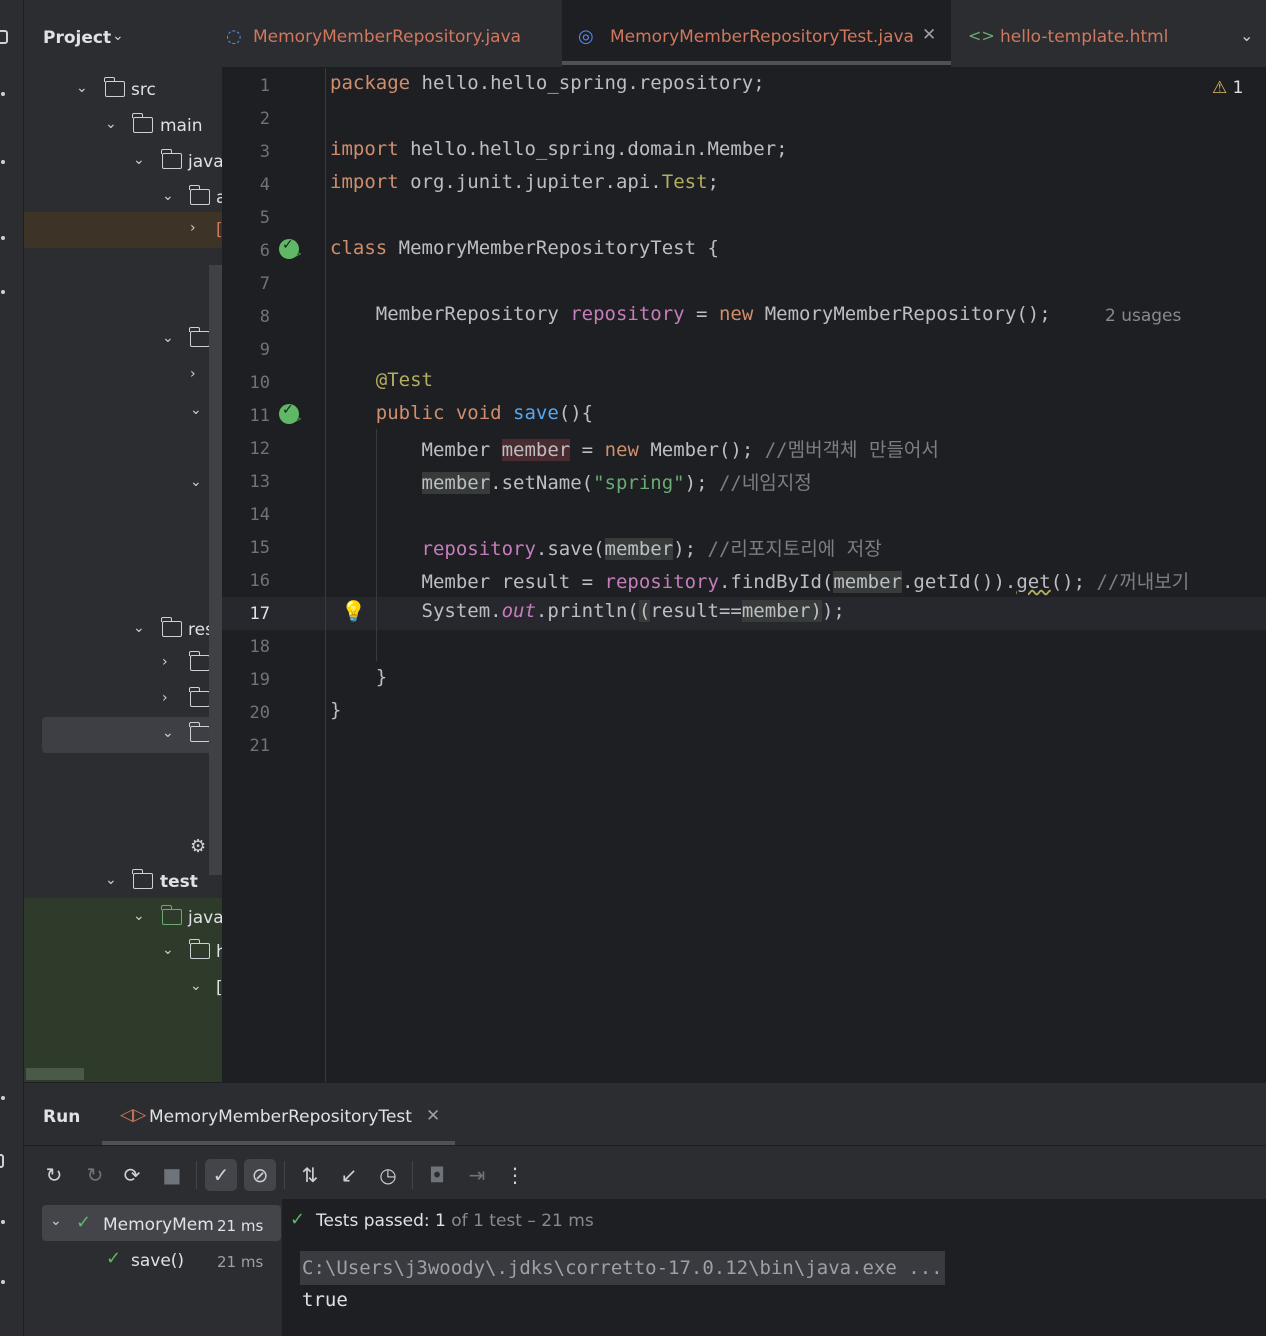  I want to click on run-tool-icon, so click(2, 1161).